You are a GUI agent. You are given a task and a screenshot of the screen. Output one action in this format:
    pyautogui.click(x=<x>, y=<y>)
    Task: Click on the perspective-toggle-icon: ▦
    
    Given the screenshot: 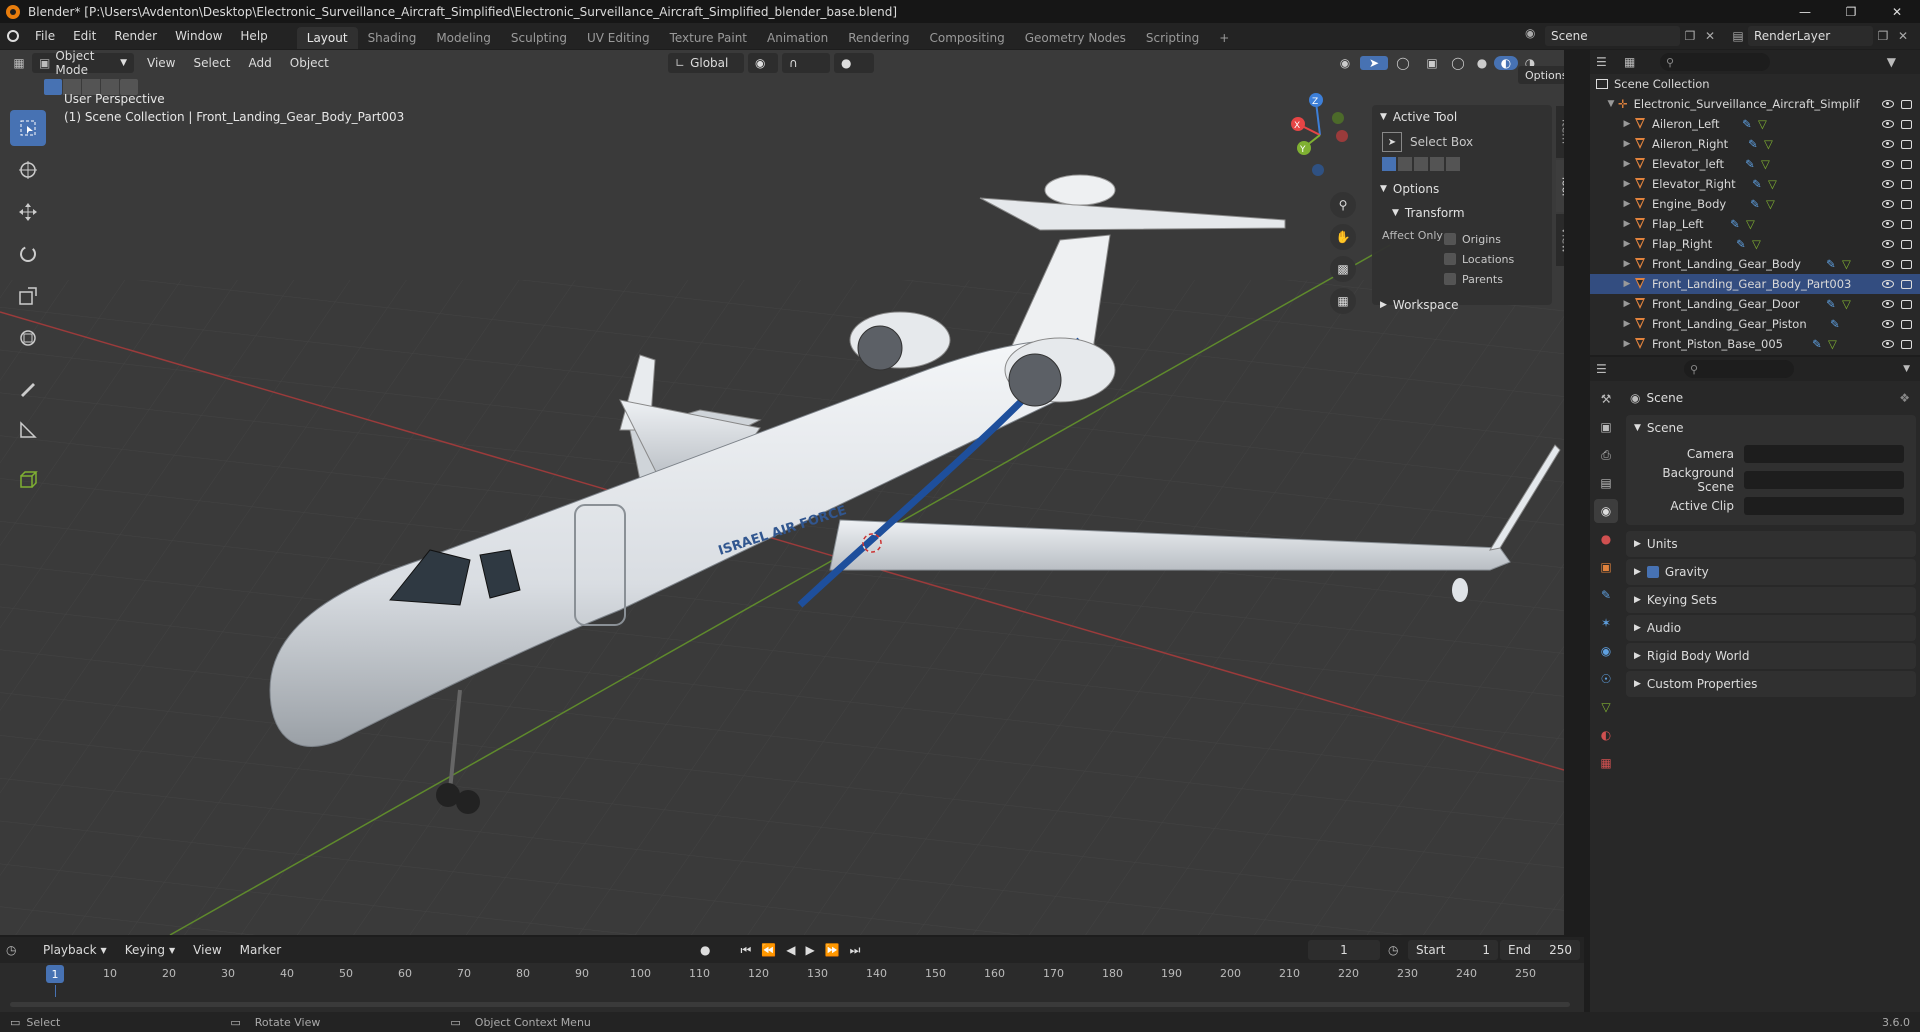 What is the action you would take?
    pyautogui.click(x=1343, y=301)
    